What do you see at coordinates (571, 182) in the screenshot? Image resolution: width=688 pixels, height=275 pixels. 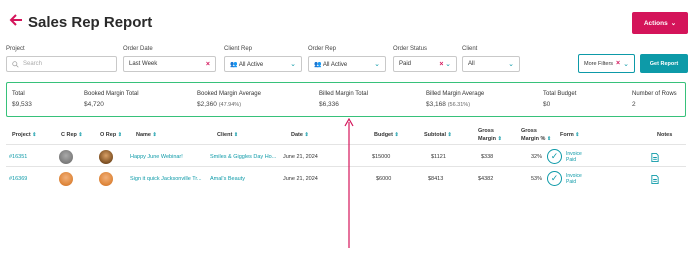 I see `row2-form-status-b: Paid` at bounding box center [571, 182].